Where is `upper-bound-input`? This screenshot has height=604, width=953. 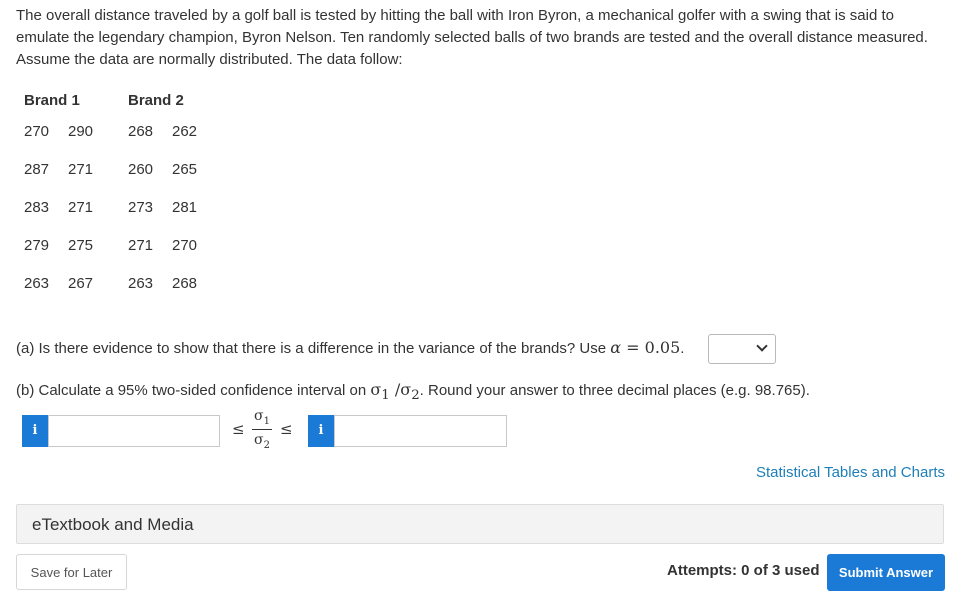
upper-bound-input is located at coordinates (420, 431).